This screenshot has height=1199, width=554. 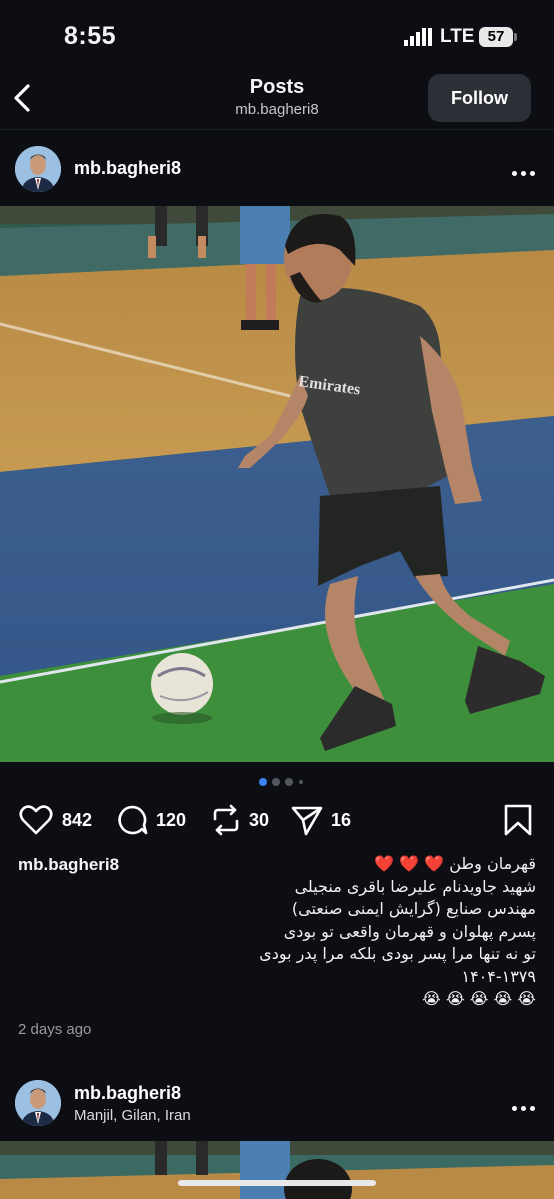 I want to click on carousel-indicator, so click(x=281, y=782).